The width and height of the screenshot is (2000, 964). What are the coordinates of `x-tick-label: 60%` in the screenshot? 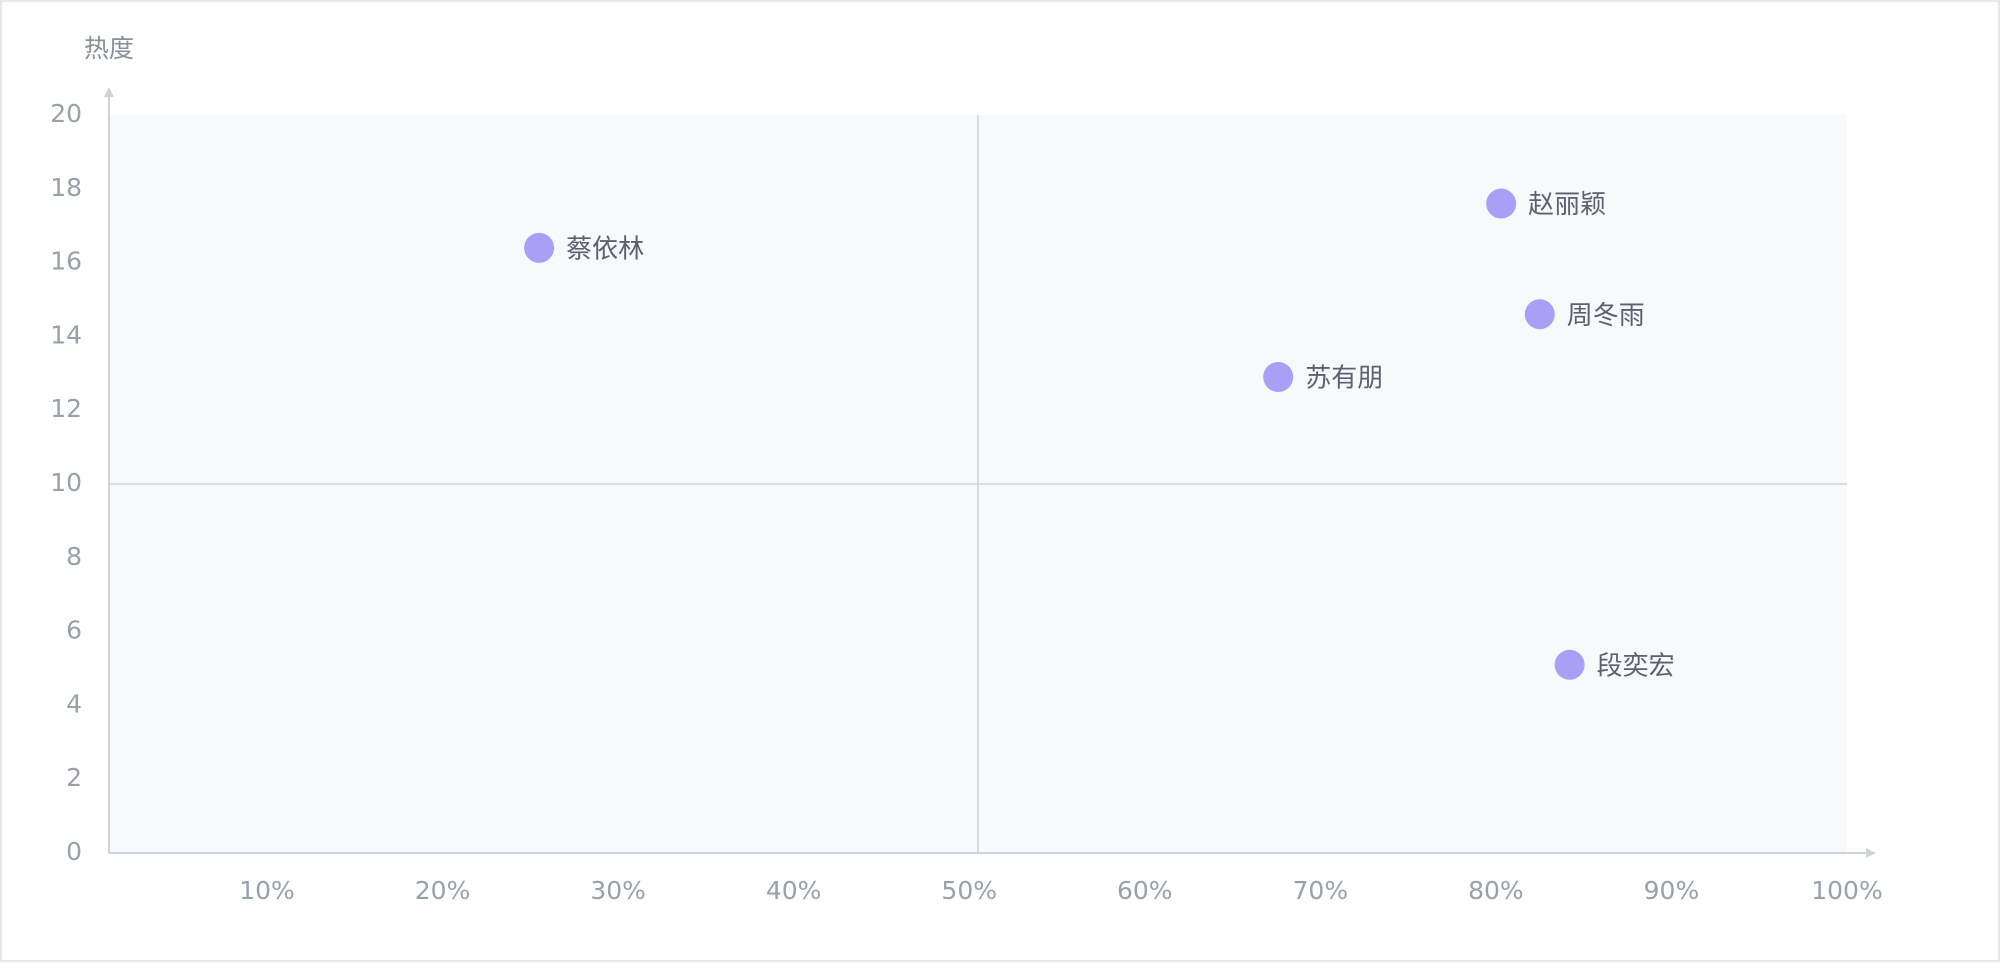 It's located at (1145, 890).